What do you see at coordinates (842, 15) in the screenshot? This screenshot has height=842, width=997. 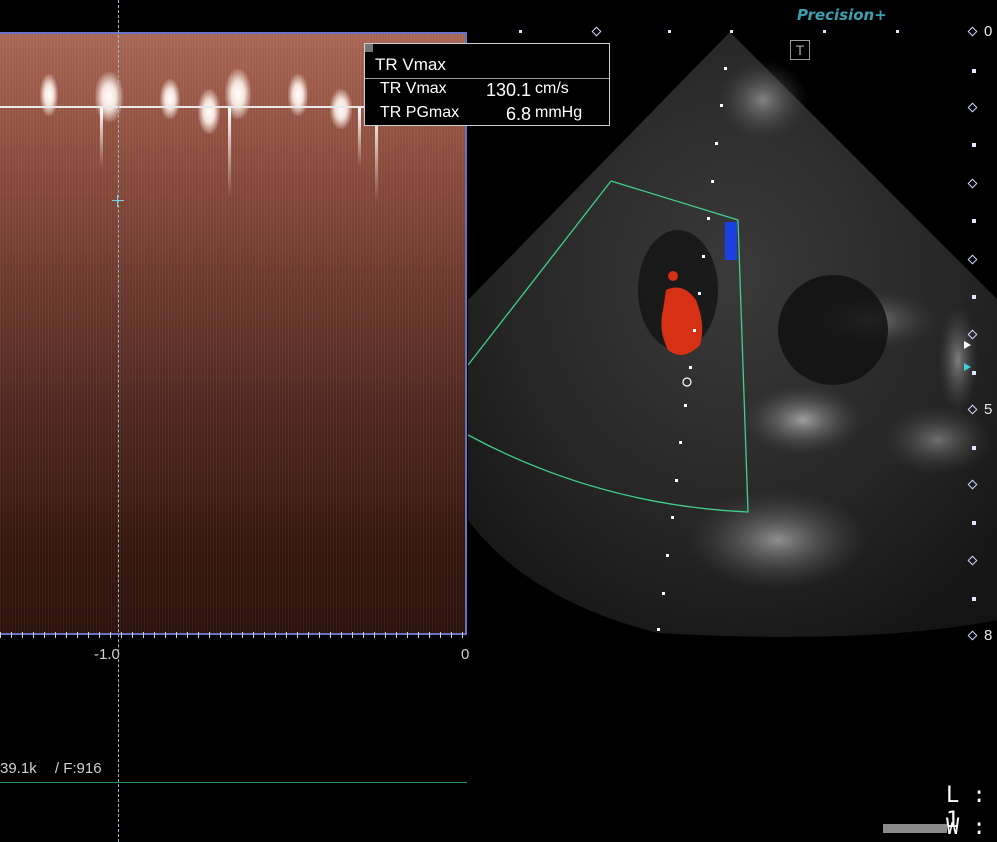 I see `brand-logo: Precision+` at bounding box center [842, 15].